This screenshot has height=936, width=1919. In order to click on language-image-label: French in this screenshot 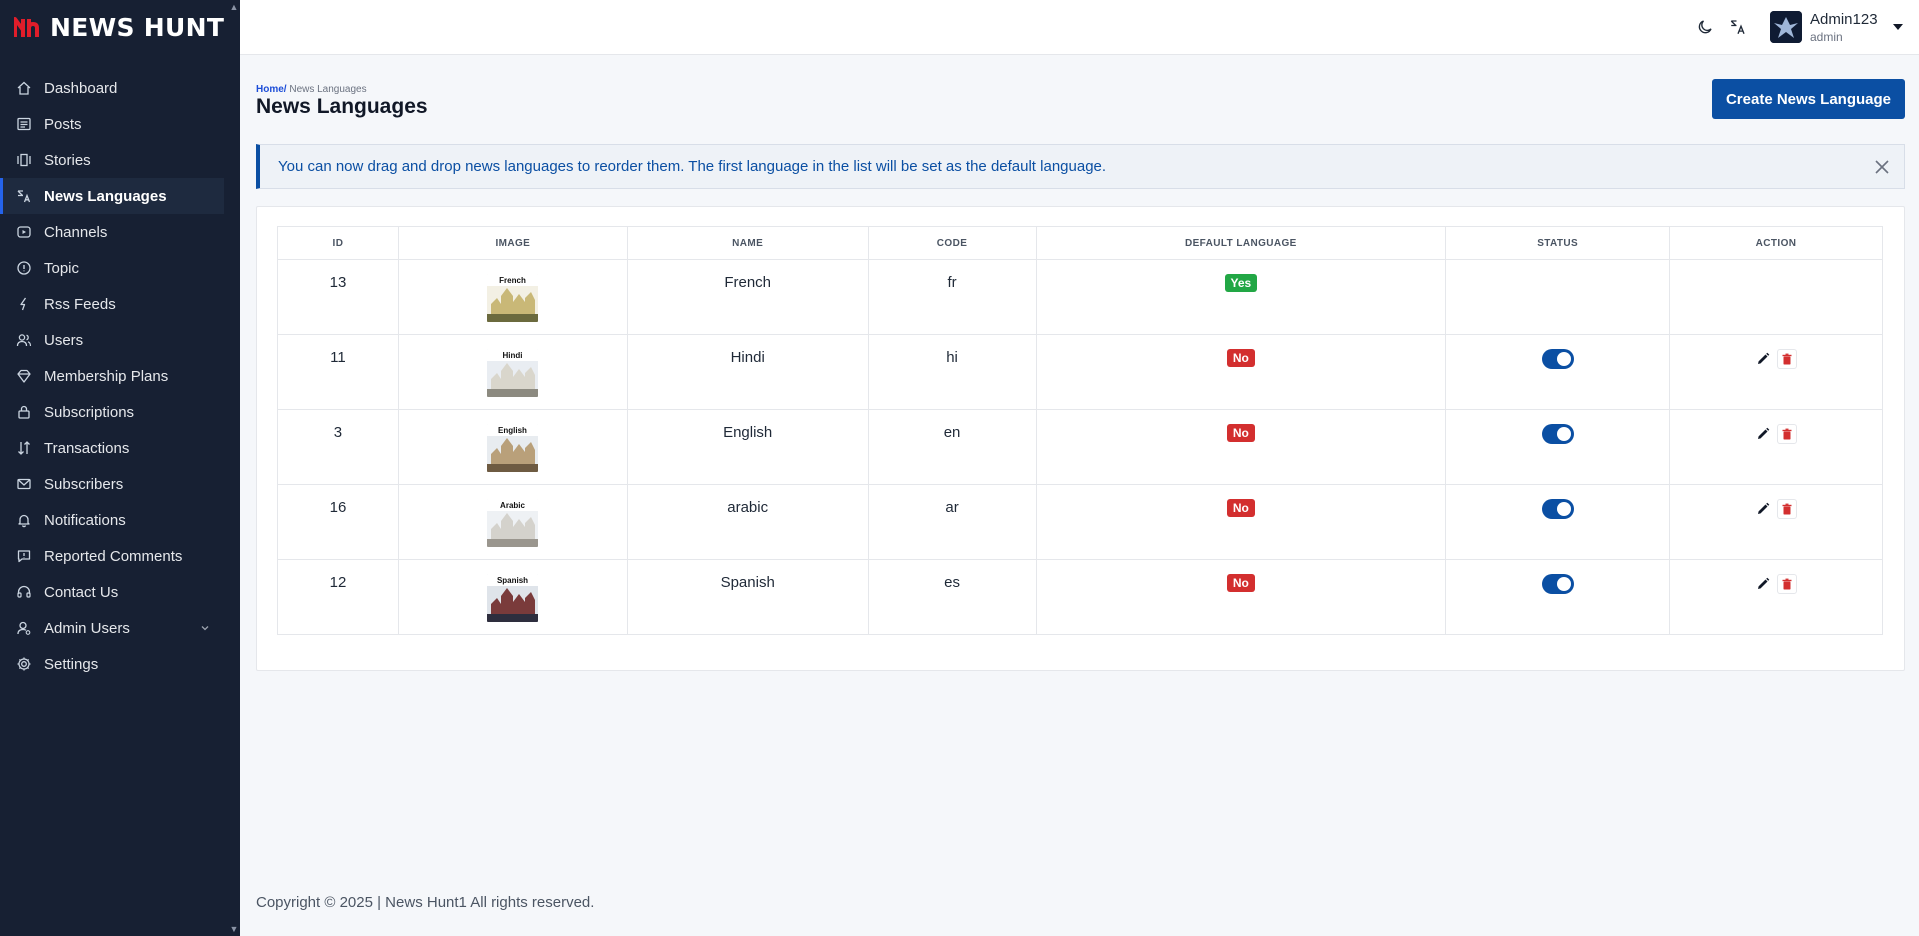, I will do `click(512, 280)`.